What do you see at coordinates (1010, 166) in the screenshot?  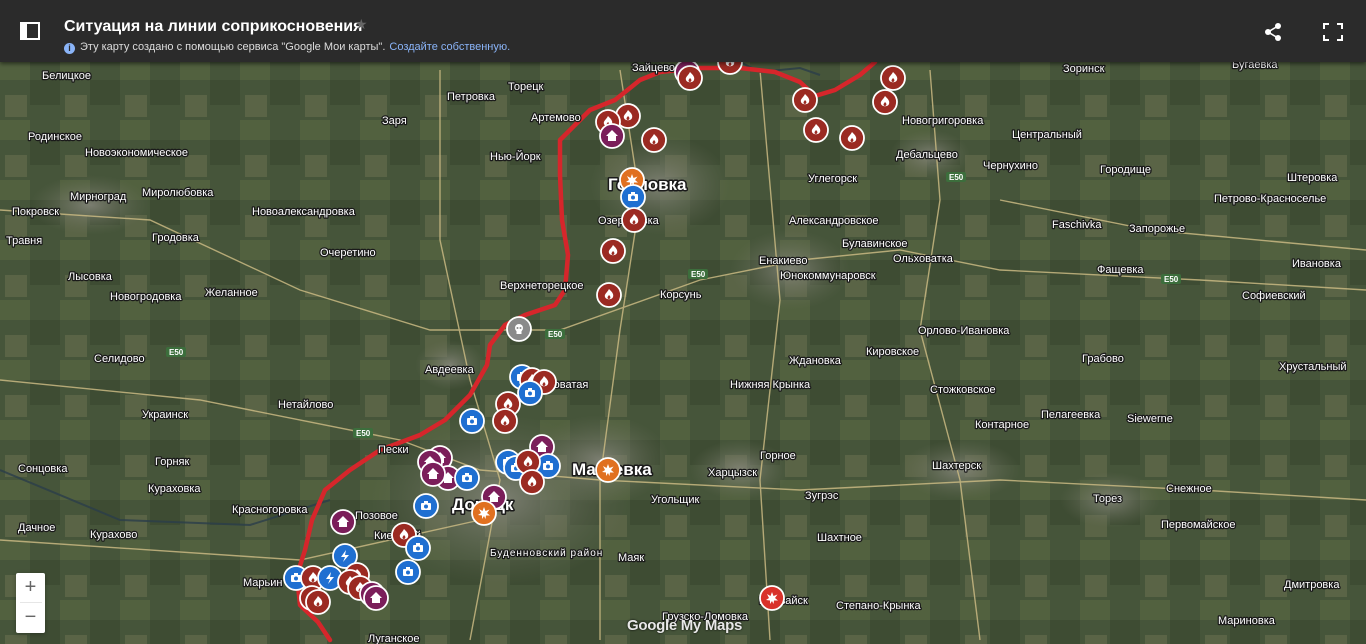 I see `place-label: Чернухино` at bounding box center [1010, 166].